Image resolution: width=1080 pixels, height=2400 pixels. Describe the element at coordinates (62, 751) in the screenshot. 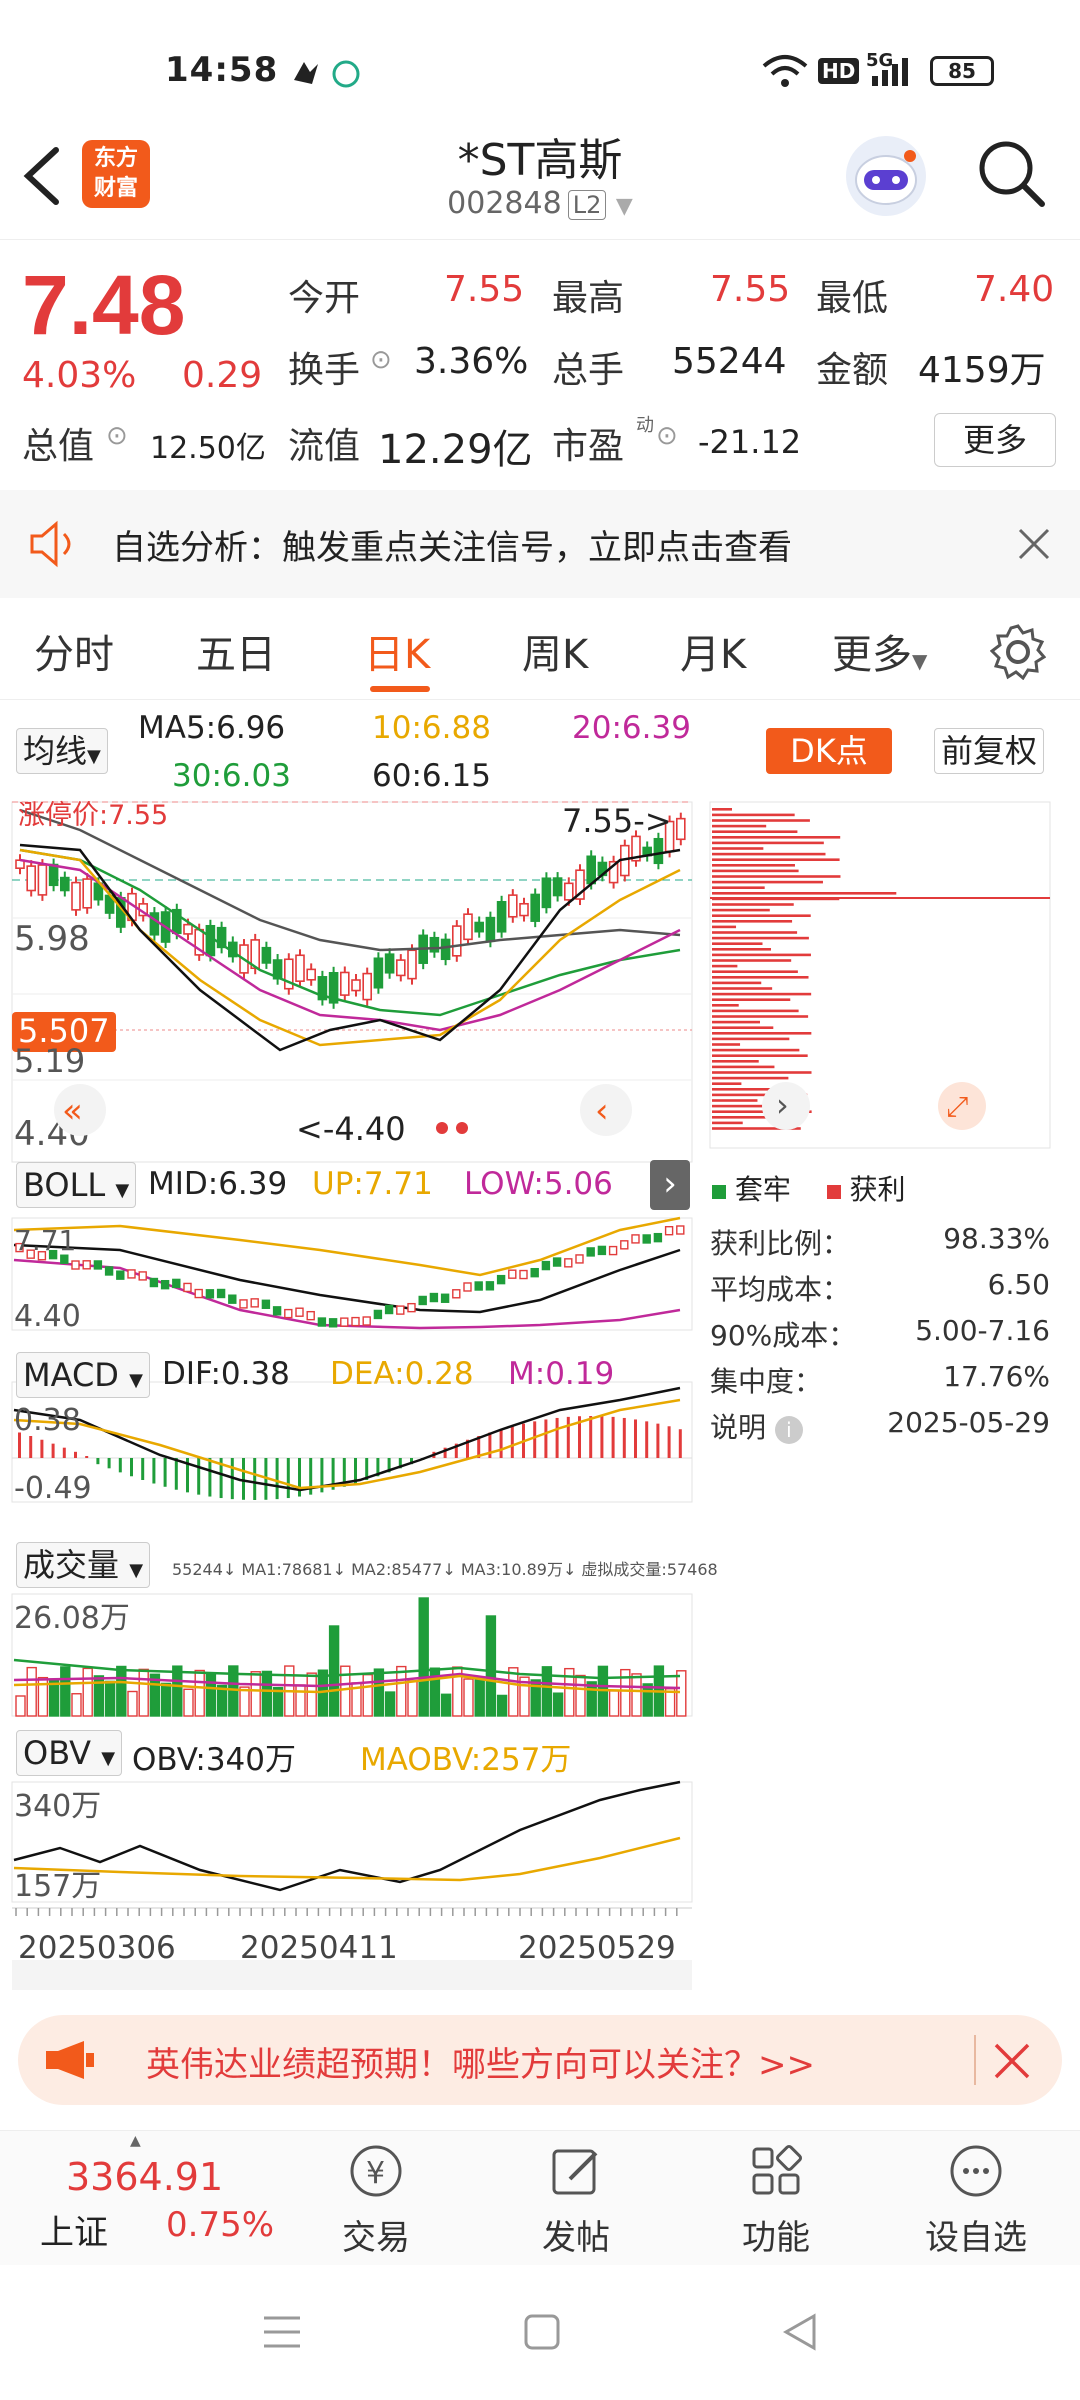

I see `ma-selector: 均线▼` at that location.